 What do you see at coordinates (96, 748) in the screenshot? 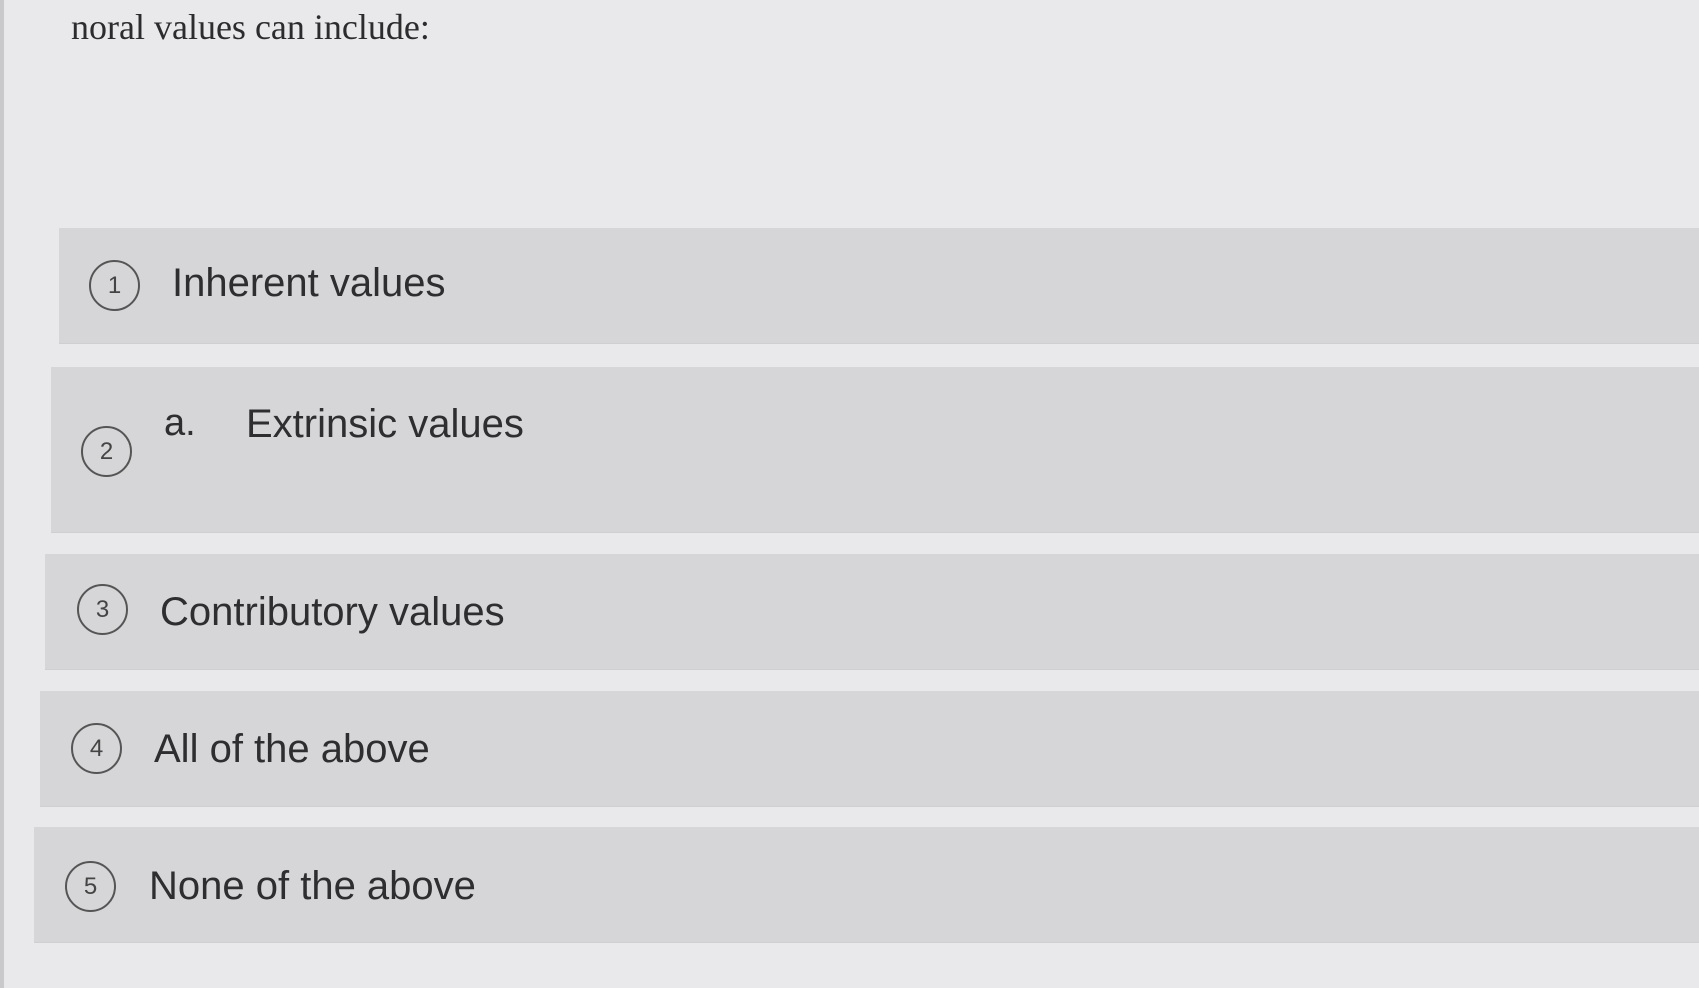
I see `option-number-4: 4` at bounding box center [96, 748].